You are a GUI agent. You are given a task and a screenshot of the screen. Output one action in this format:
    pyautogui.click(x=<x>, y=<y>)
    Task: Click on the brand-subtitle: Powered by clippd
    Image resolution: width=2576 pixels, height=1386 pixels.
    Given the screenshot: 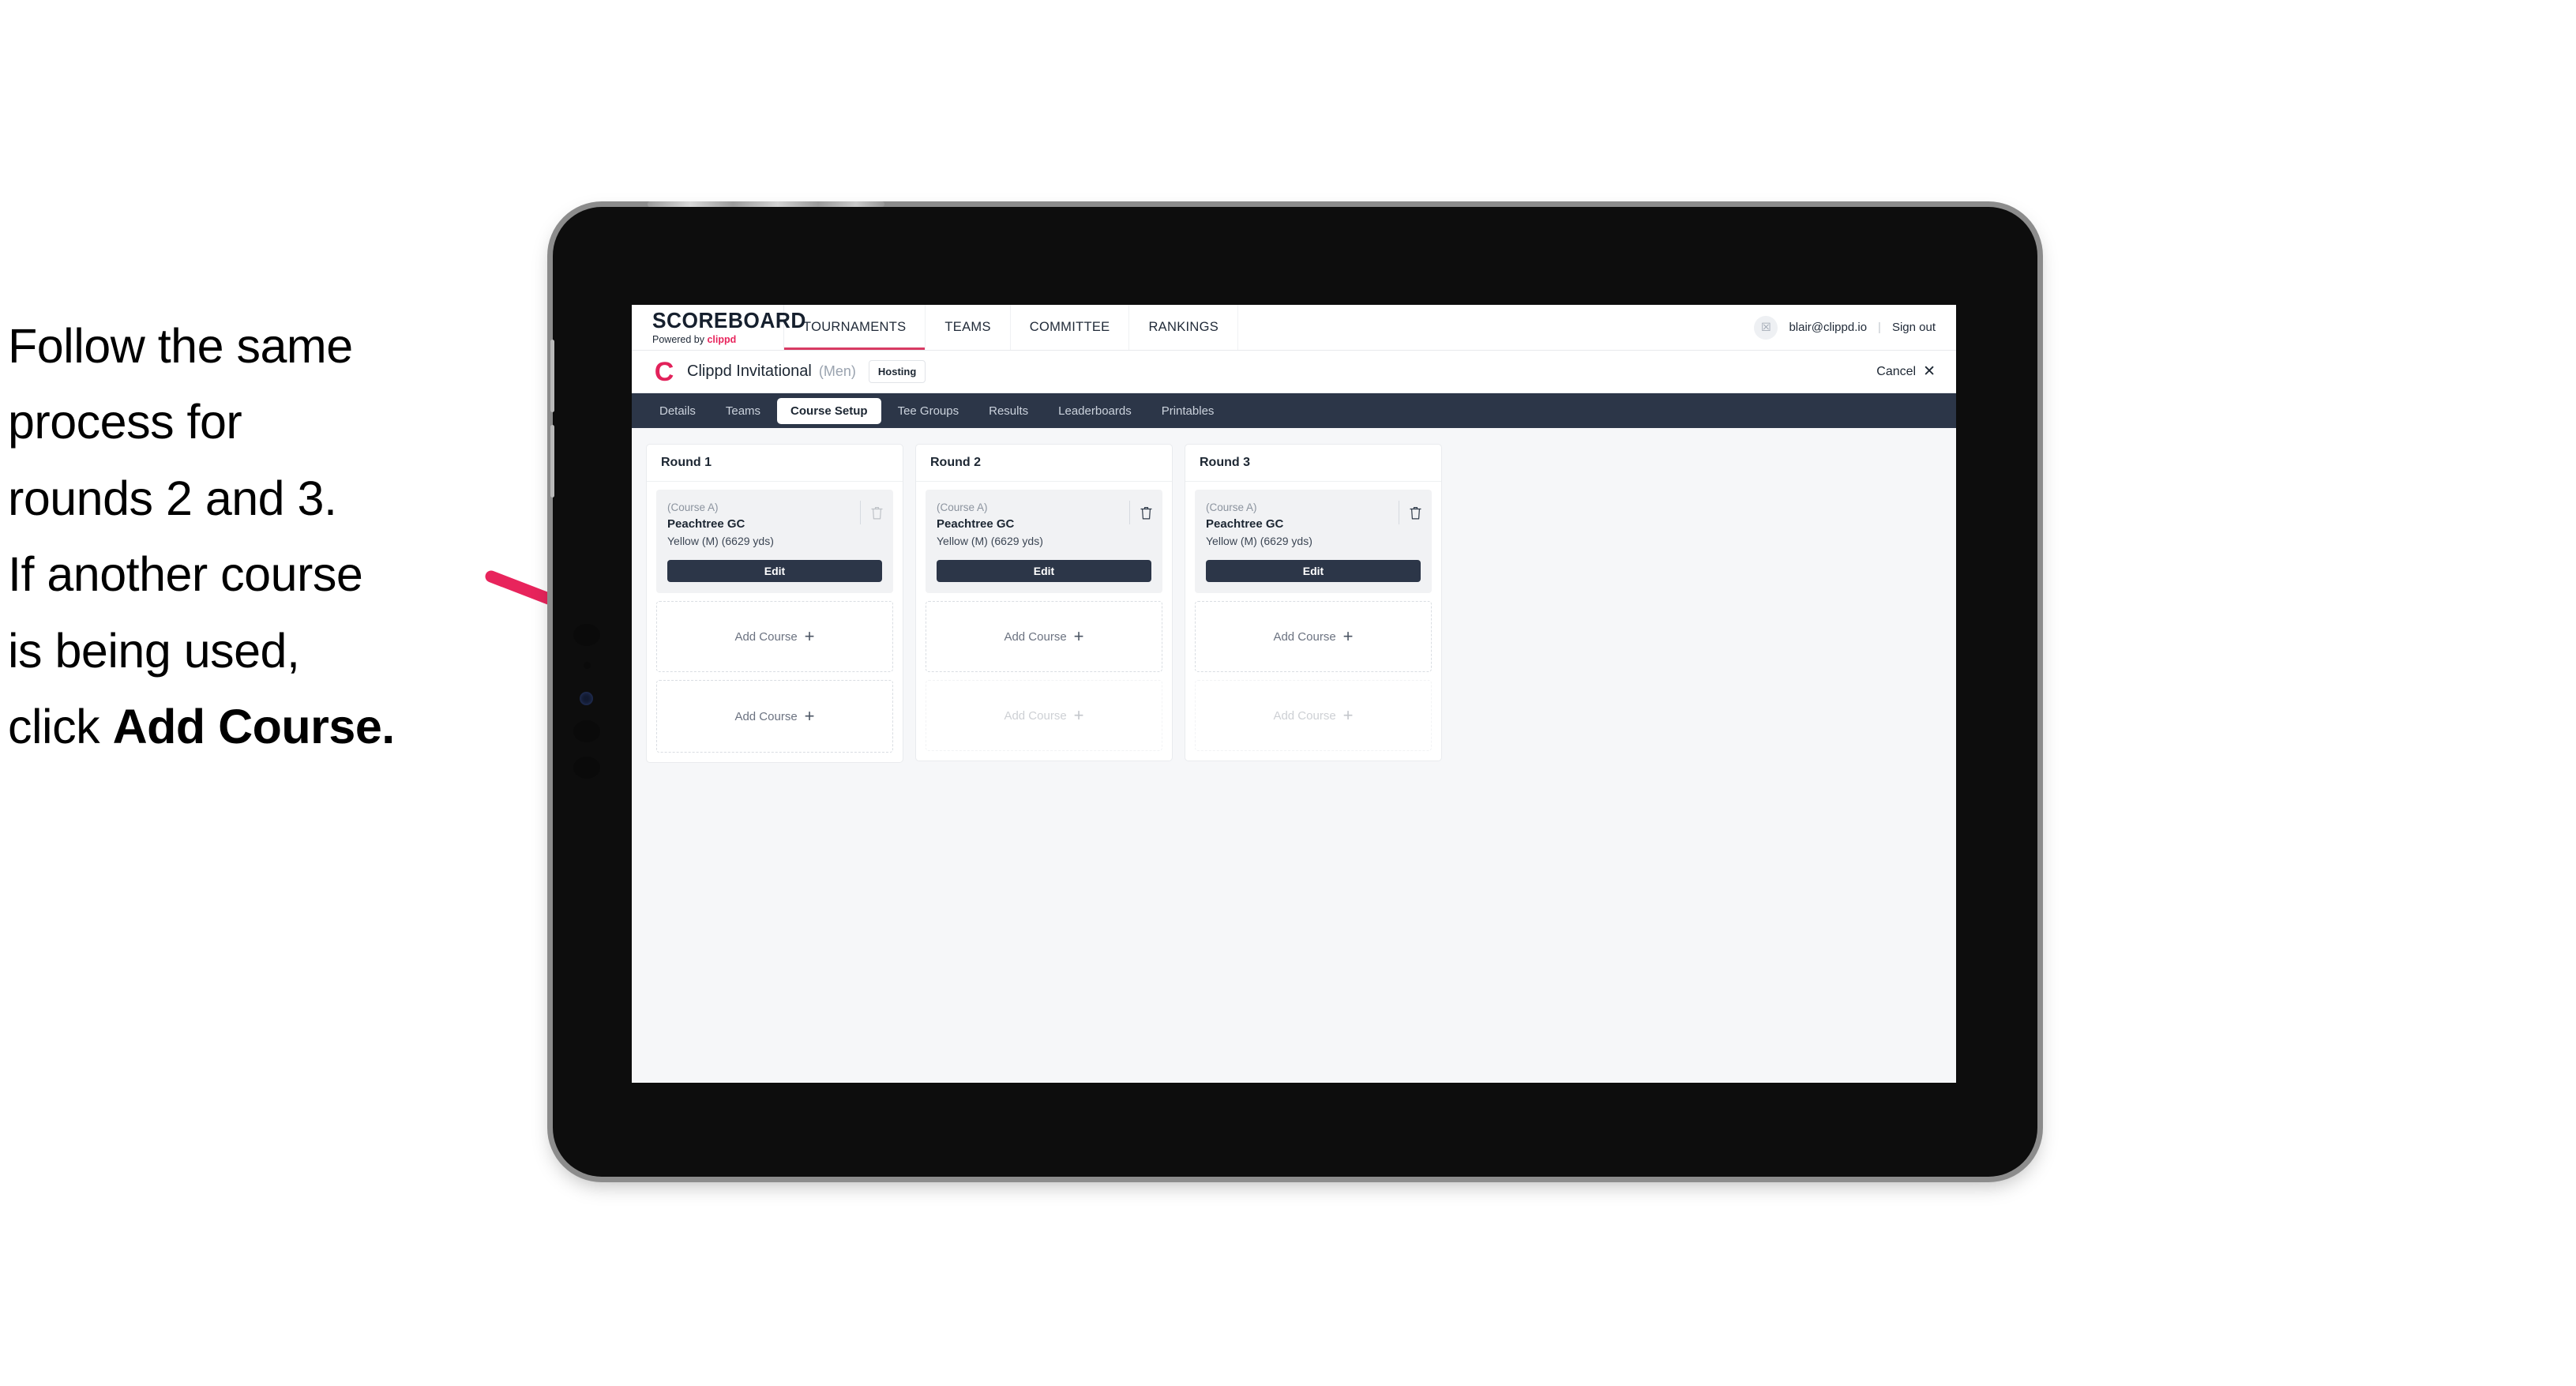 What is the action you would take?
    pyautogui.click(x=717, y=340)
    